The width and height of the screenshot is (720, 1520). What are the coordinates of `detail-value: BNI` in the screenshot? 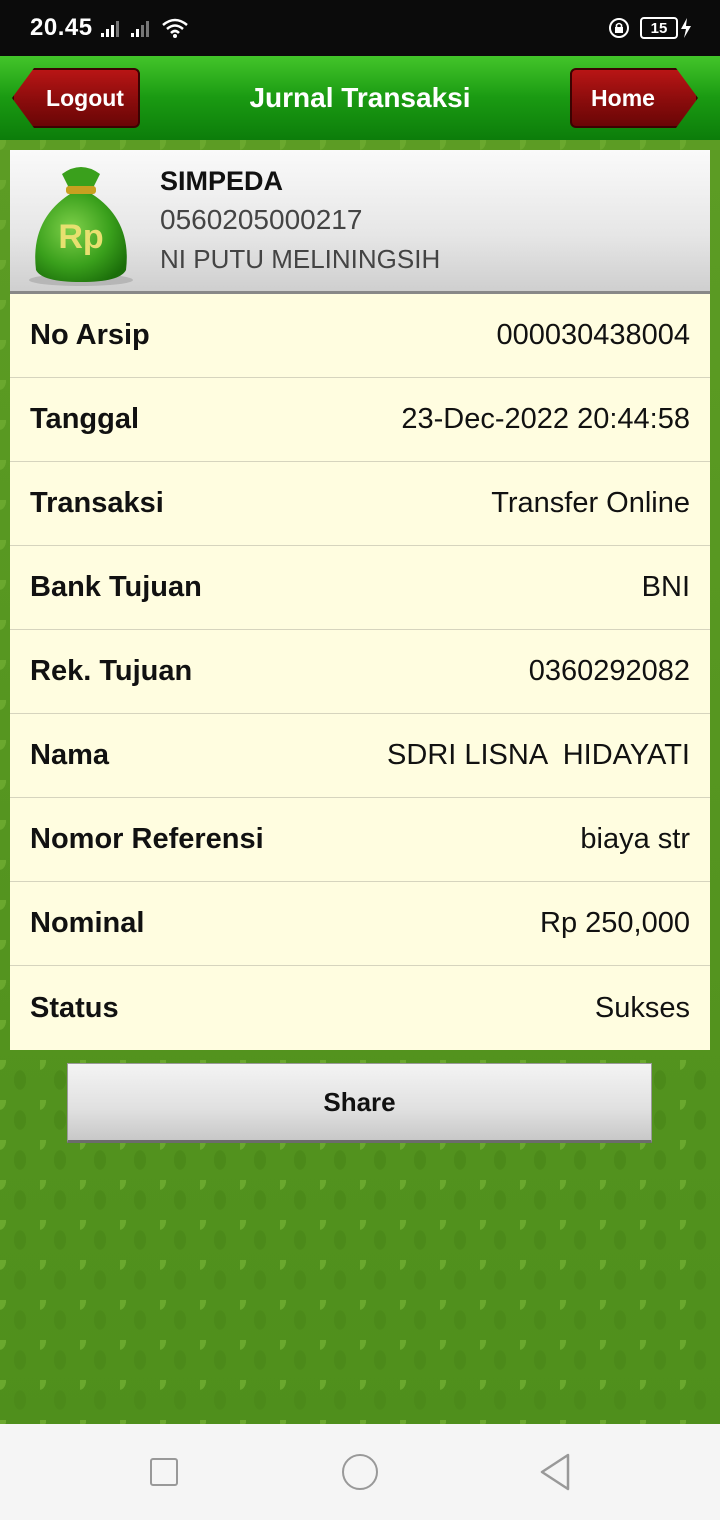 It's located at (665, 587).